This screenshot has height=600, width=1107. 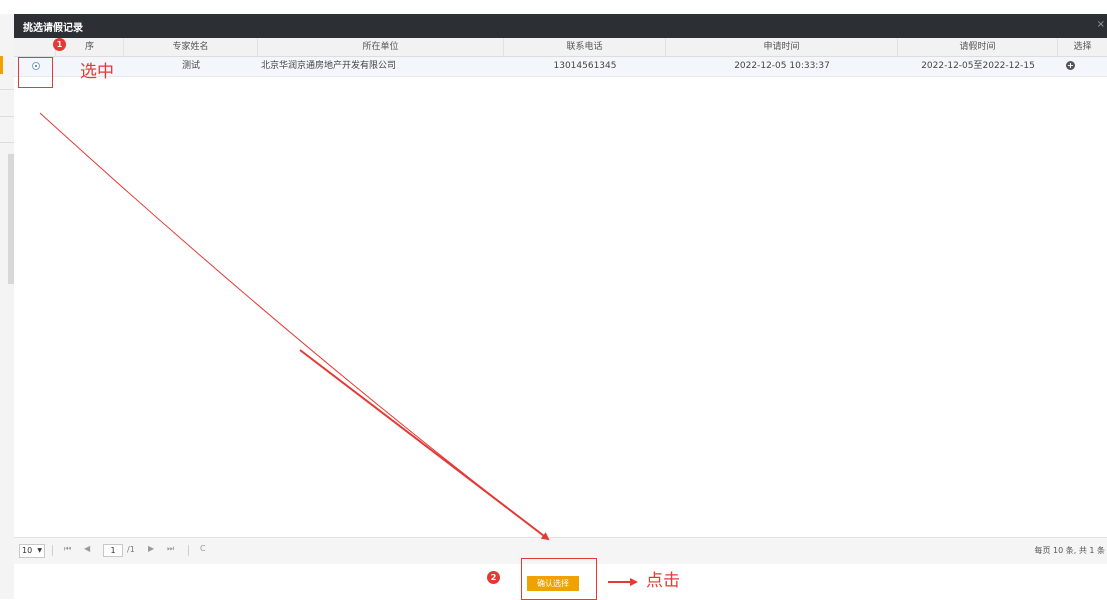 I want to click on annotation-arrow-diagonal-bold, so click(x=424, y=444).